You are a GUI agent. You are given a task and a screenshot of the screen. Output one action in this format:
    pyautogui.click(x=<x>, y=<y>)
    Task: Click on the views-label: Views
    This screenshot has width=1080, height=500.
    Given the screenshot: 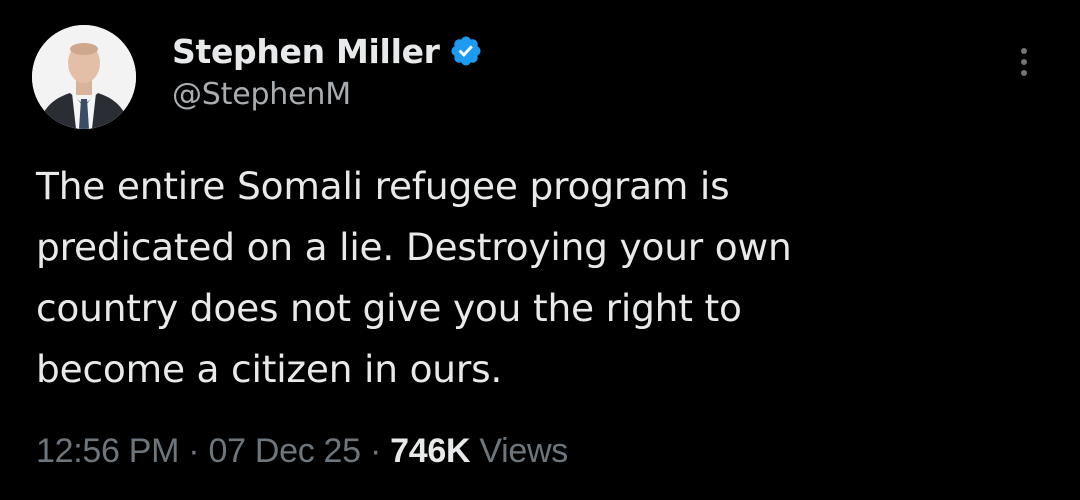 What is the action you would take?
    pyautogui.click(x=523, y=451)
    